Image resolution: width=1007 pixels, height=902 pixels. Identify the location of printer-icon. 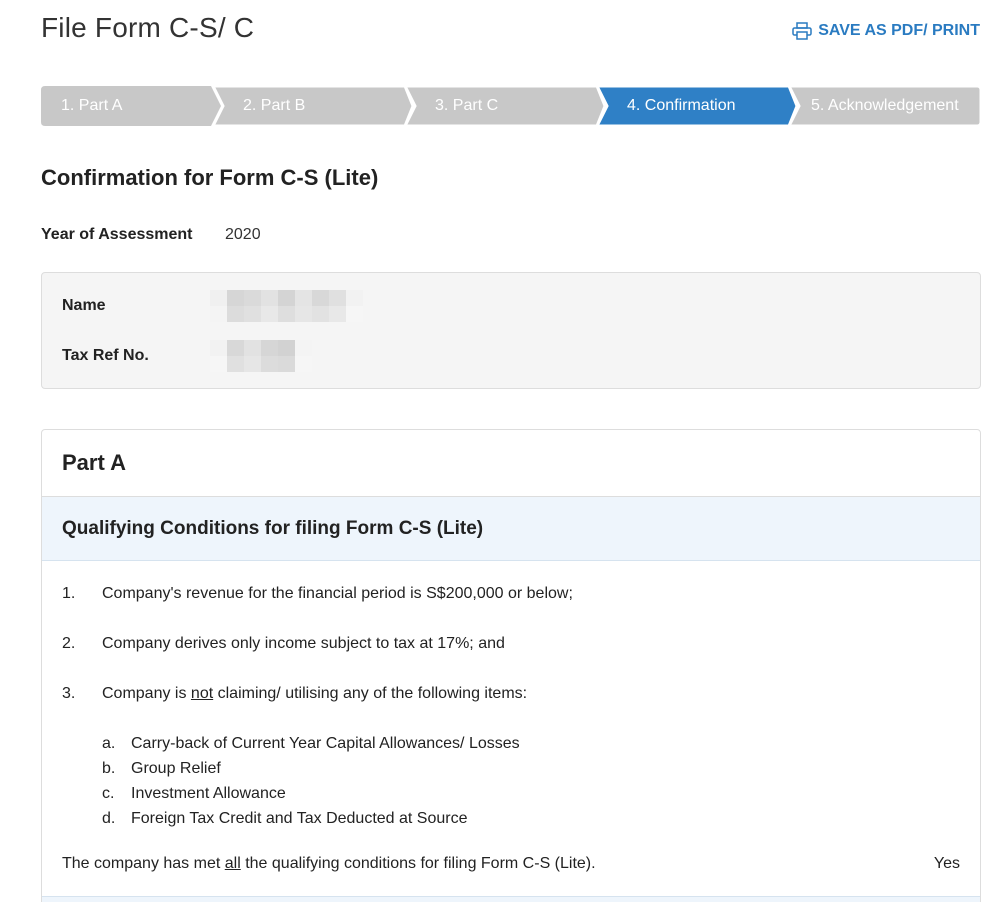
(802, 31).